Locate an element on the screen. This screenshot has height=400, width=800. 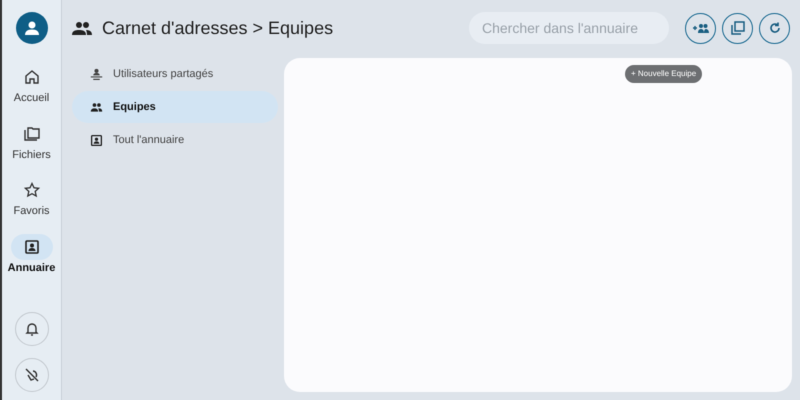
person-icon is located at coordinates (96, 74).